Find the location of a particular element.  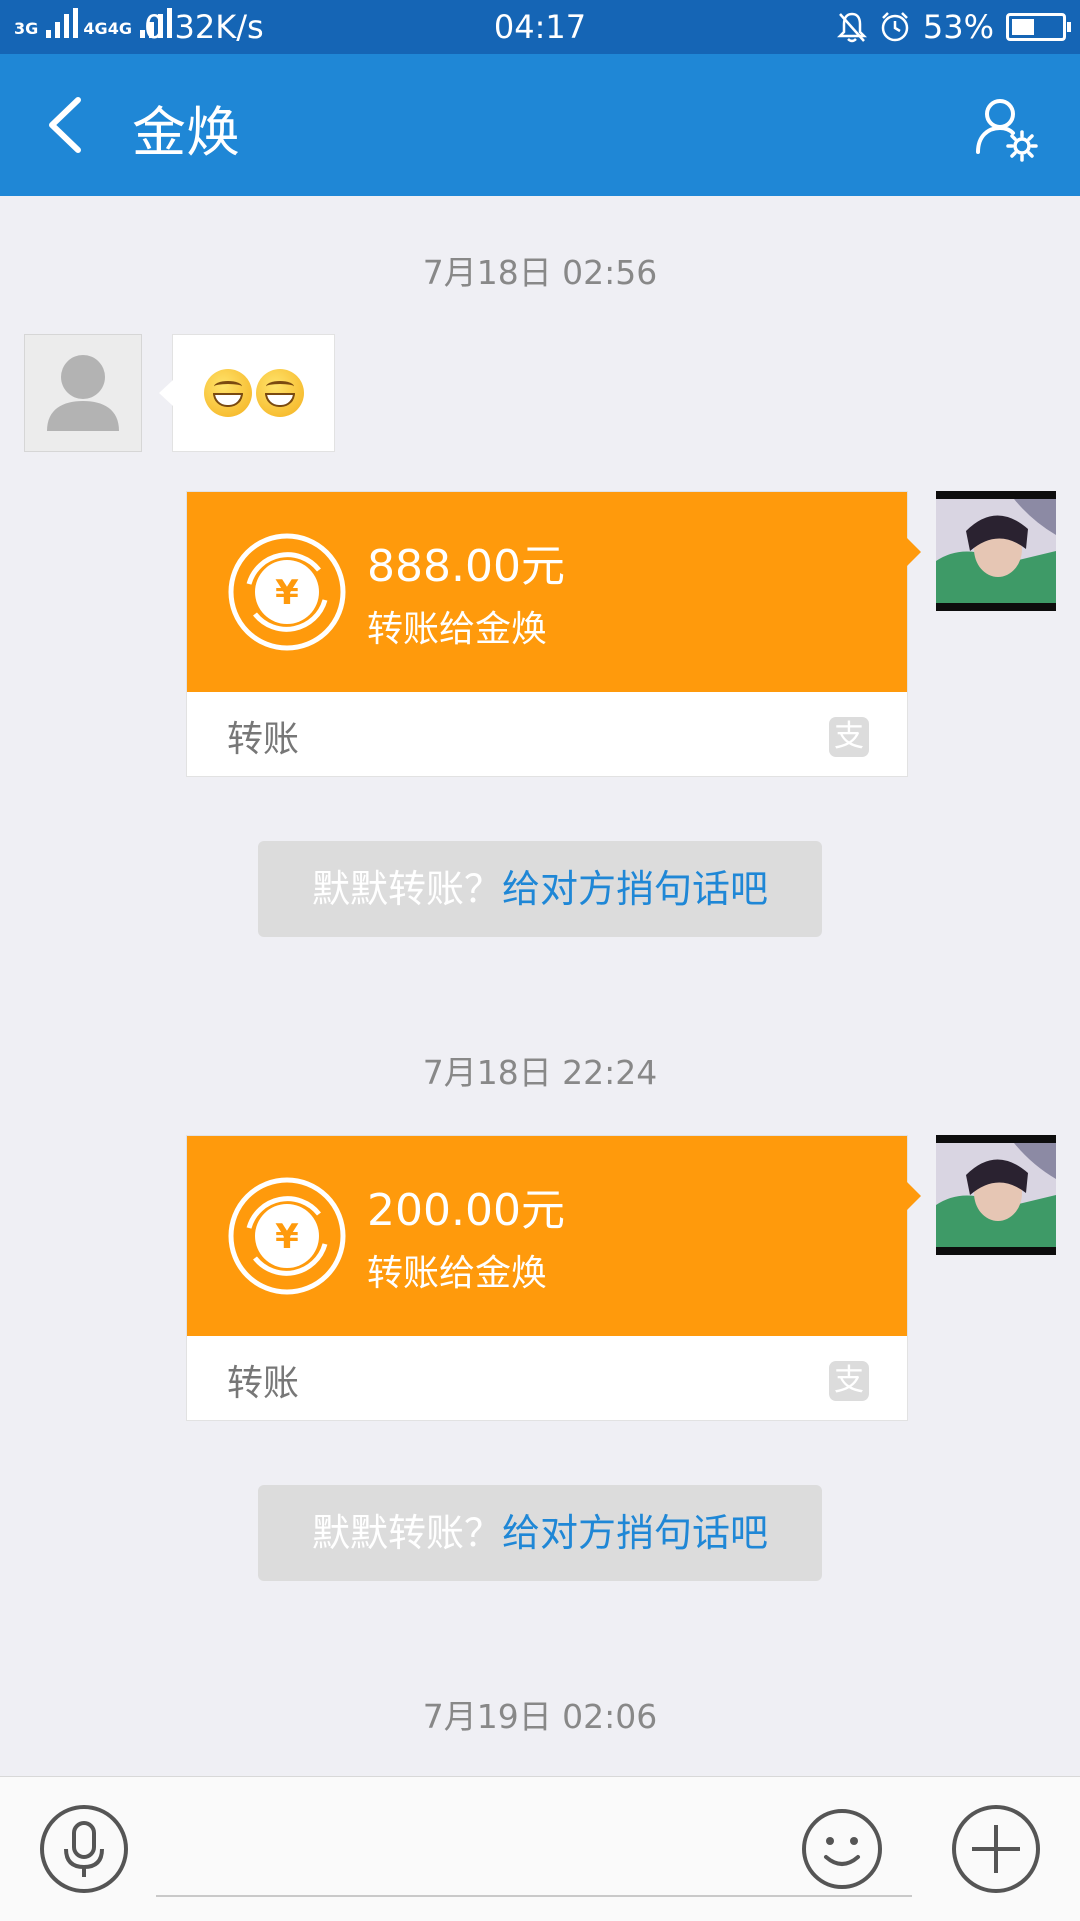

transfer-amount: 888.00元 is located at coordinates (466, 566).